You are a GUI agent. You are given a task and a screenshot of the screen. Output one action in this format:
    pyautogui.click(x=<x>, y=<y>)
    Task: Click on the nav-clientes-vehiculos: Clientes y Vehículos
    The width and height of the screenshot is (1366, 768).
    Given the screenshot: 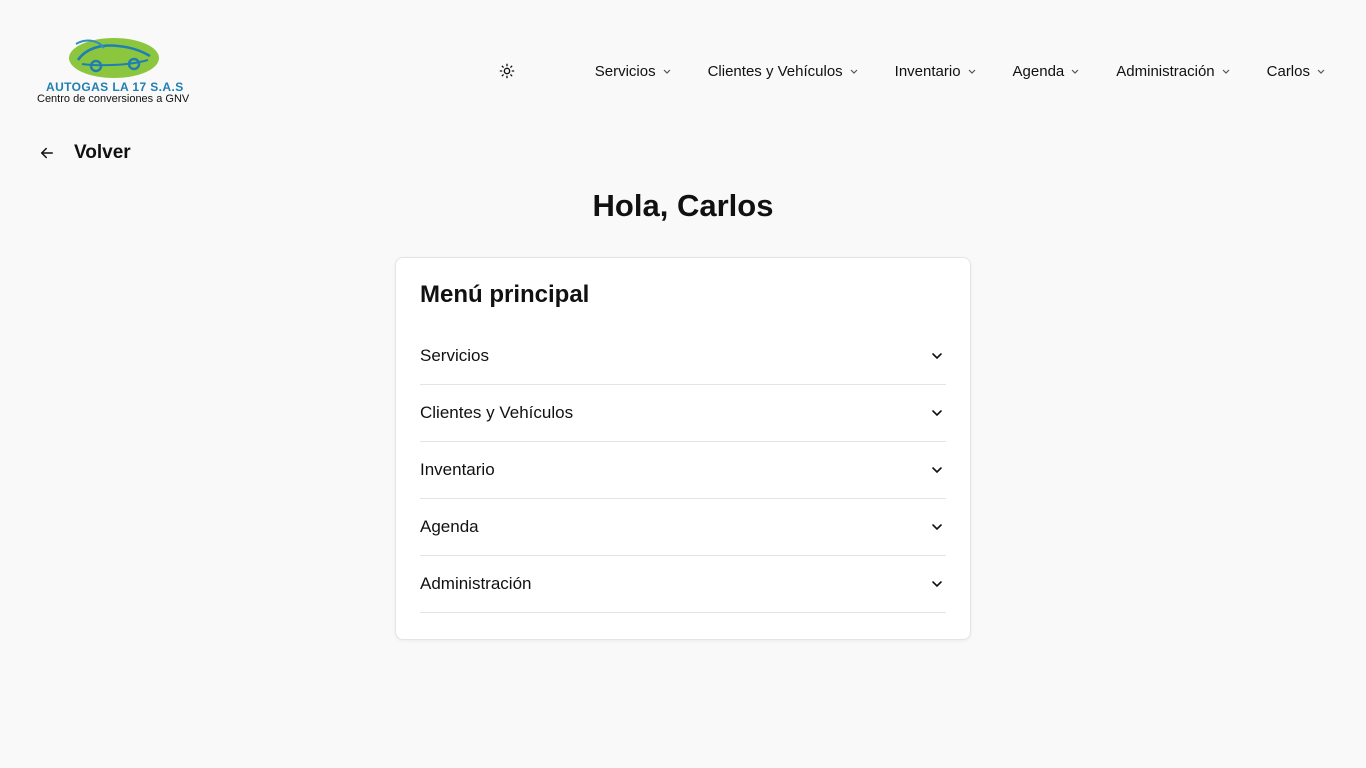 What is the action you would take?
    pyautogui.click(x=783, y=71)
    